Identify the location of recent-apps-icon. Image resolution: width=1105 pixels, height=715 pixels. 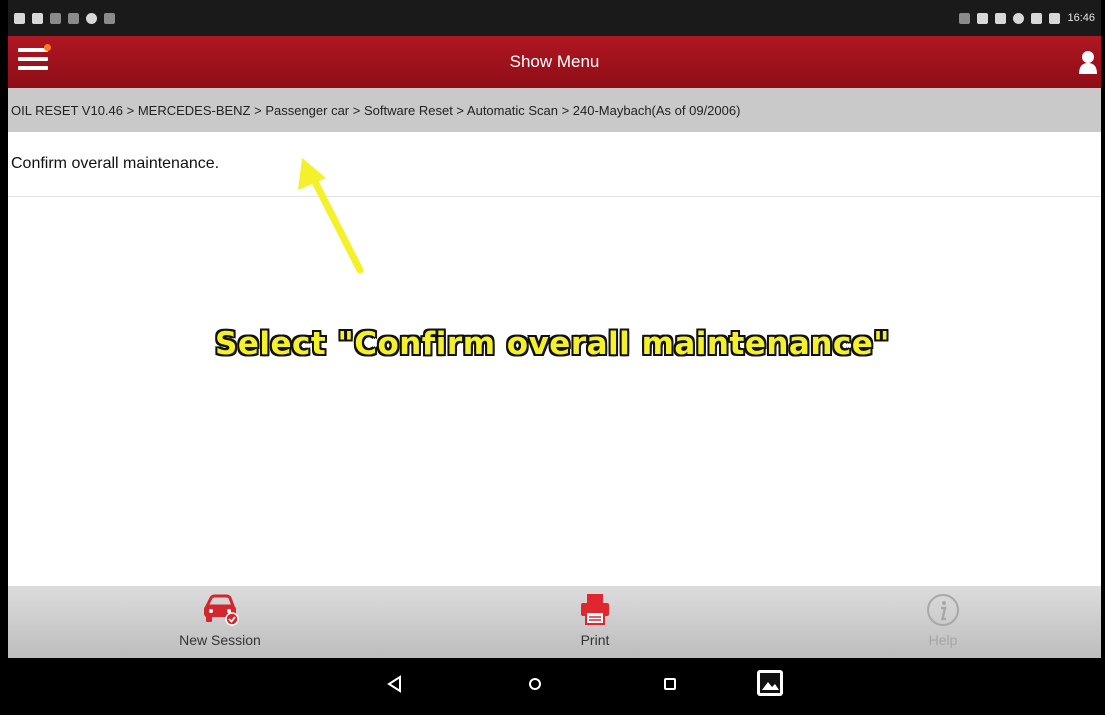
(670, 684).